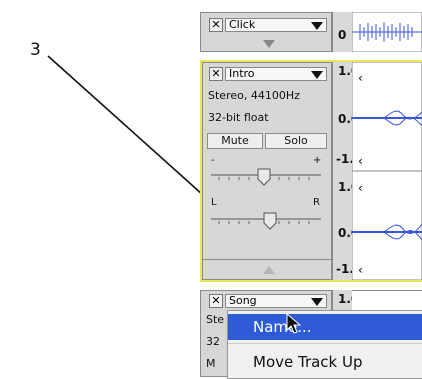  I want to click on track-bitdepth: 32-bit float, so click(238, 117).